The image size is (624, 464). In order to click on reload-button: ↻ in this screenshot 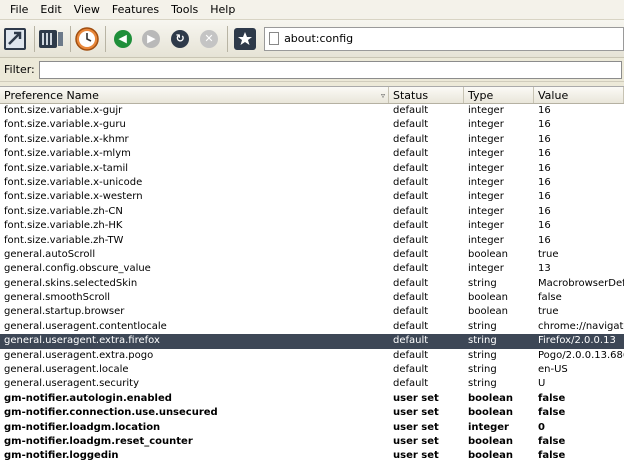, I will do `click(180, 39)`.